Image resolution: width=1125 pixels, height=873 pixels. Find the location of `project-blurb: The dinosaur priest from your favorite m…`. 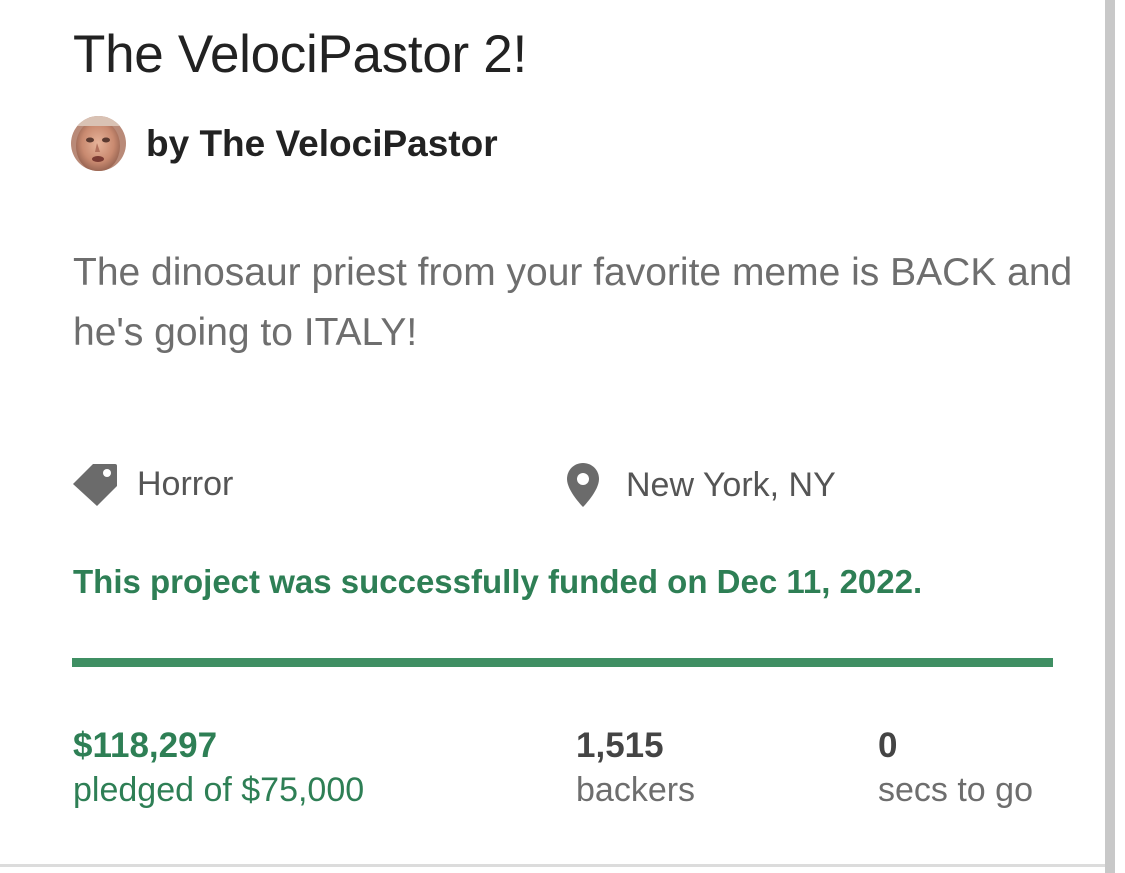

project-blurb: The dinosaur priest from your favorite m… is located at coordinates (573, 302).